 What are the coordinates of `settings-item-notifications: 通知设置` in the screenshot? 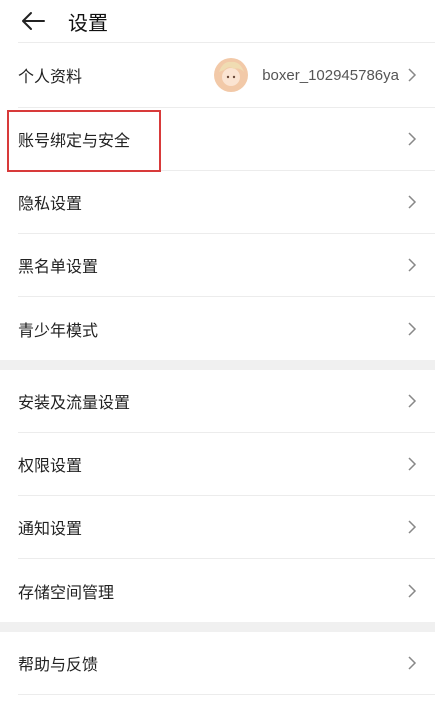 It's located at (226, 527).